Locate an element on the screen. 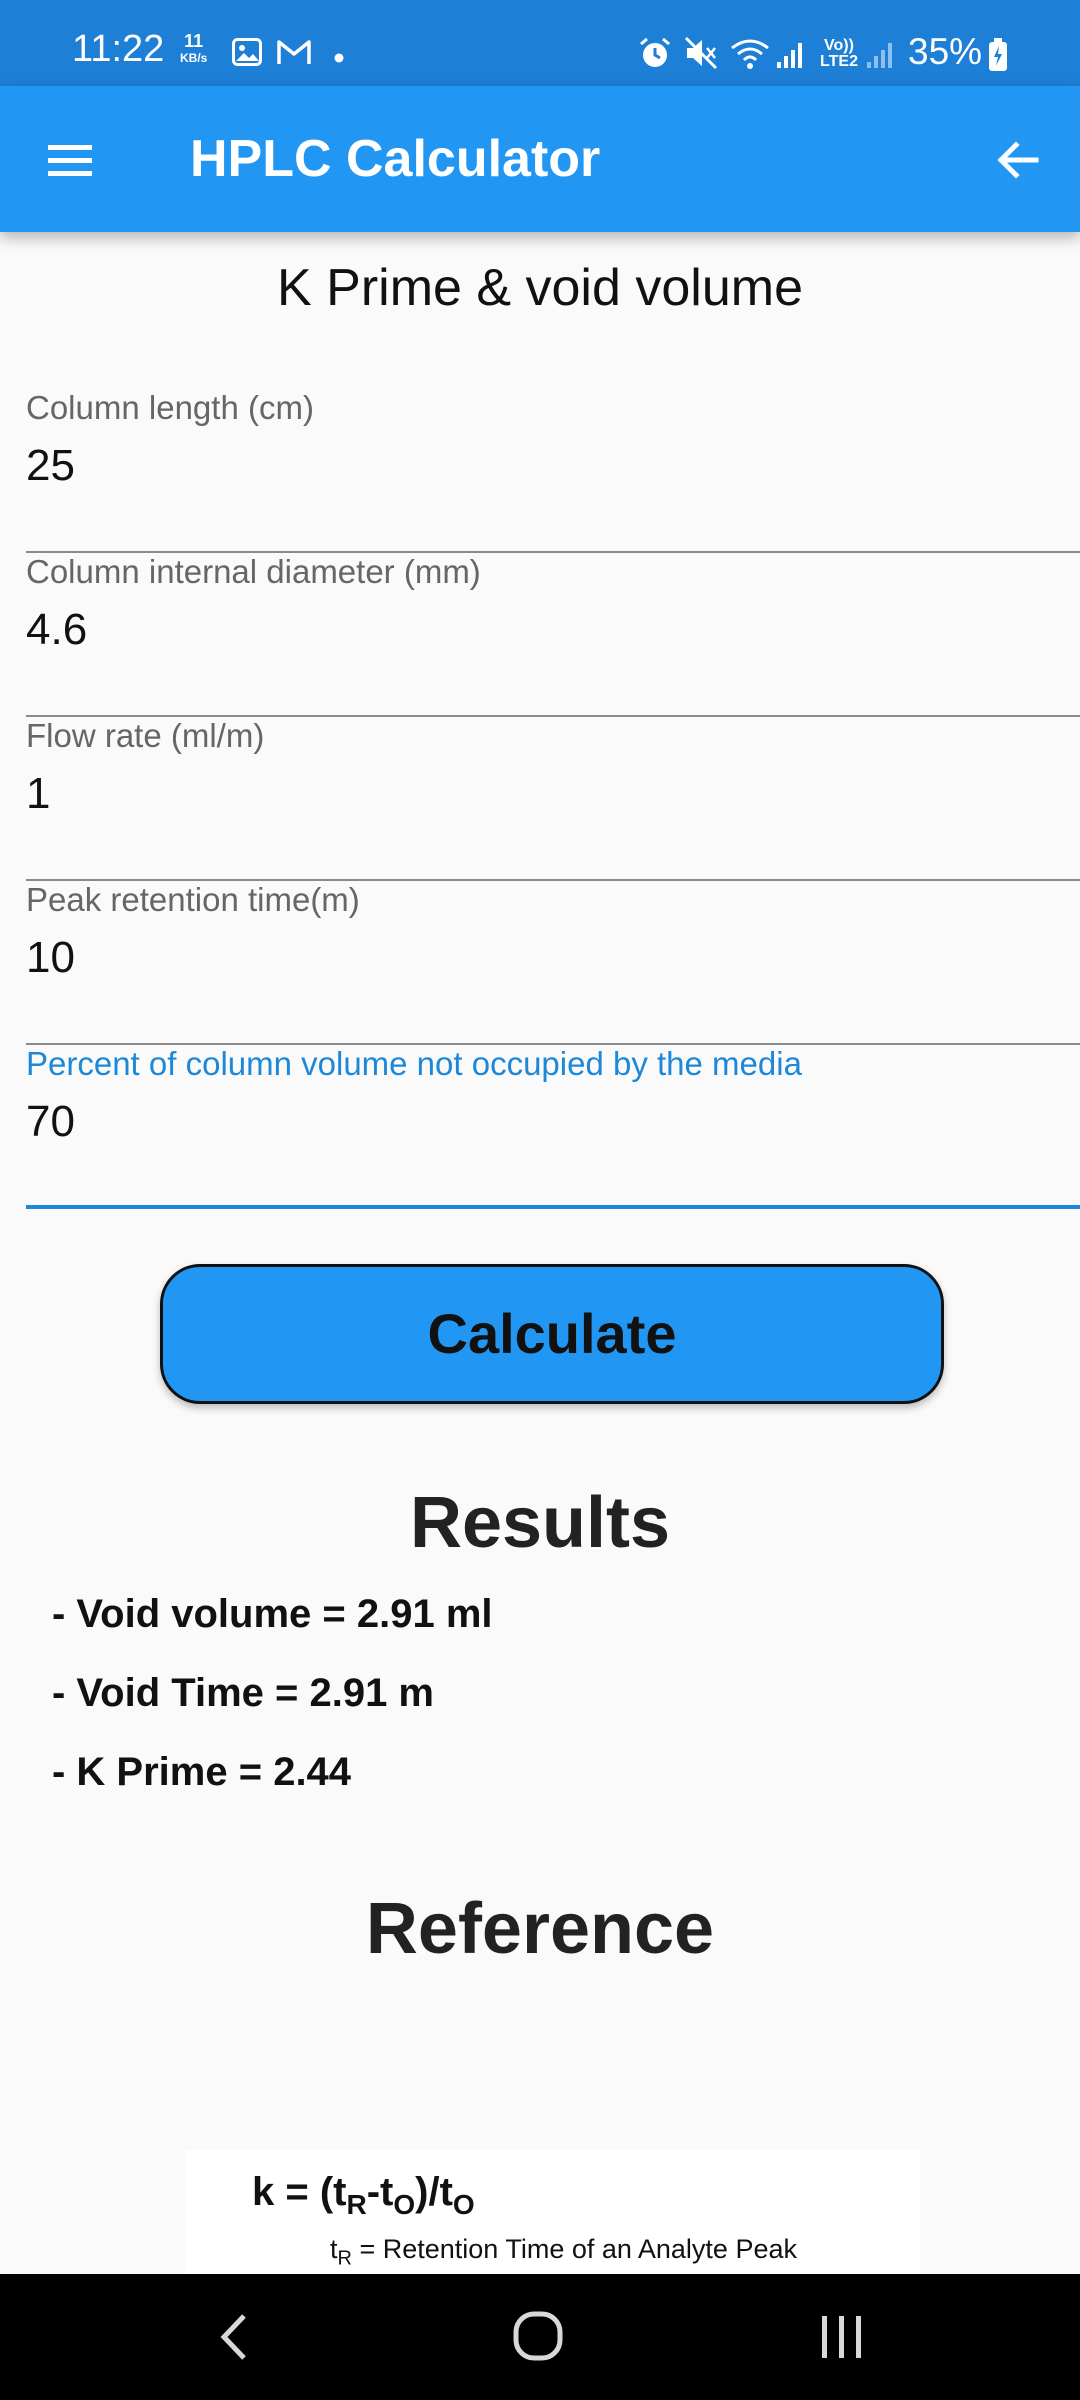 This screenshot has height=2400, width=1080. system-nav-bar is located at coordinates (540, 2337).